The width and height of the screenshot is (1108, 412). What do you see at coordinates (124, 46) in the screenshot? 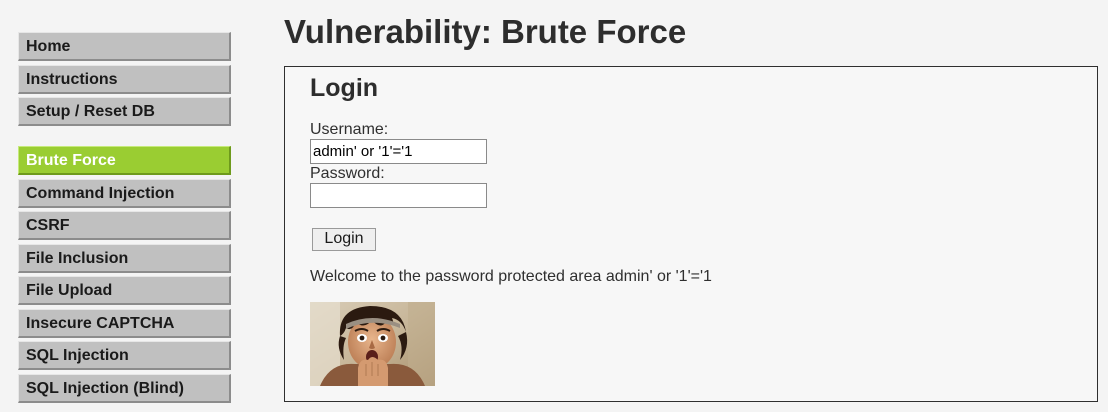
I see `menu-item-home: Home` at bounding box center [124, 46].